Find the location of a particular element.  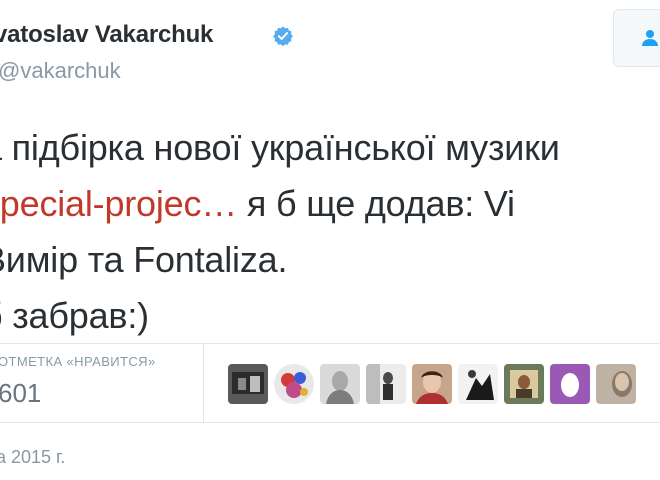

tweet-line-1: а підбірка нової української музики is located at coordinates (280, 147).